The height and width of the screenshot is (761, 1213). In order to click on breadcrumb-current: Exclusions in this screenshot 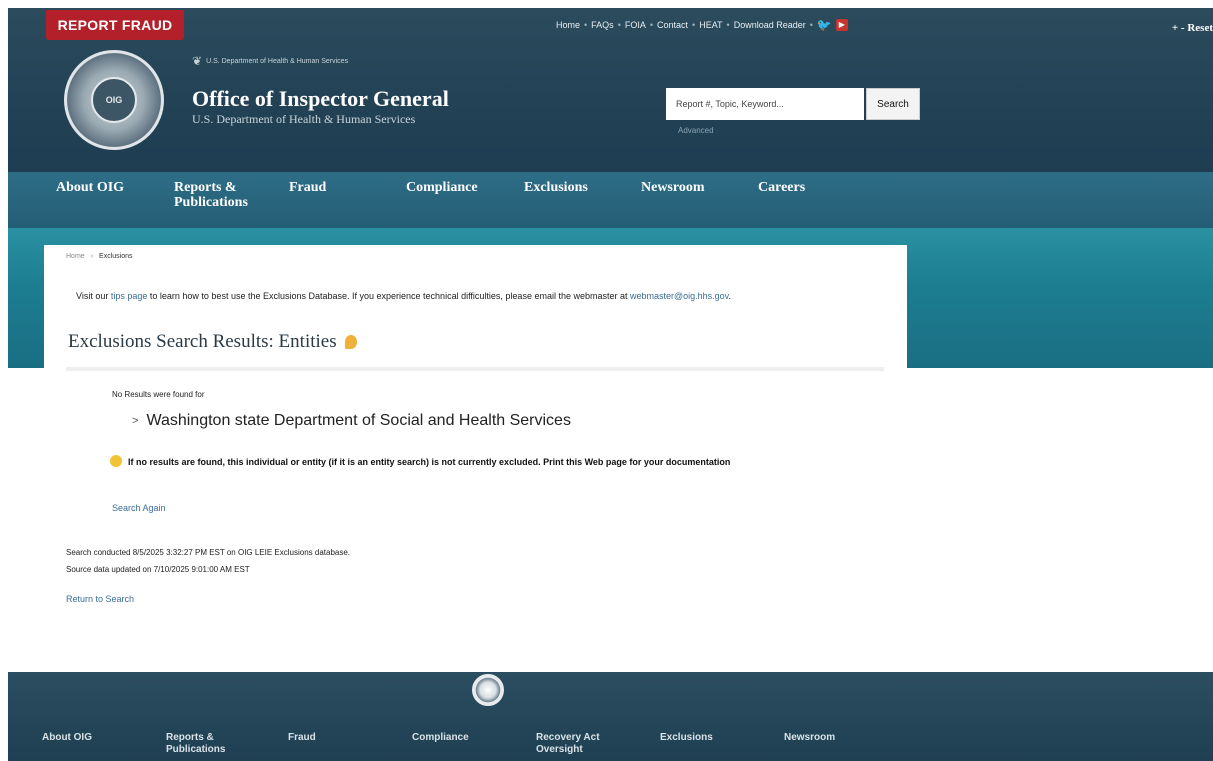, I will do `click(116, 256)`.